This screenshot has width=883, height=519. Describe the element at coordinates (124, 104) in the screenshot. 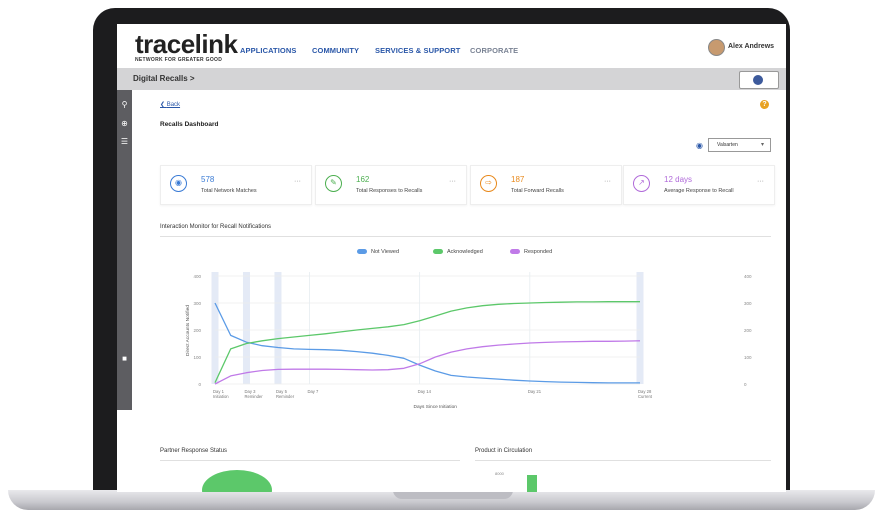

I see `search-icon: ⚲` at that location.